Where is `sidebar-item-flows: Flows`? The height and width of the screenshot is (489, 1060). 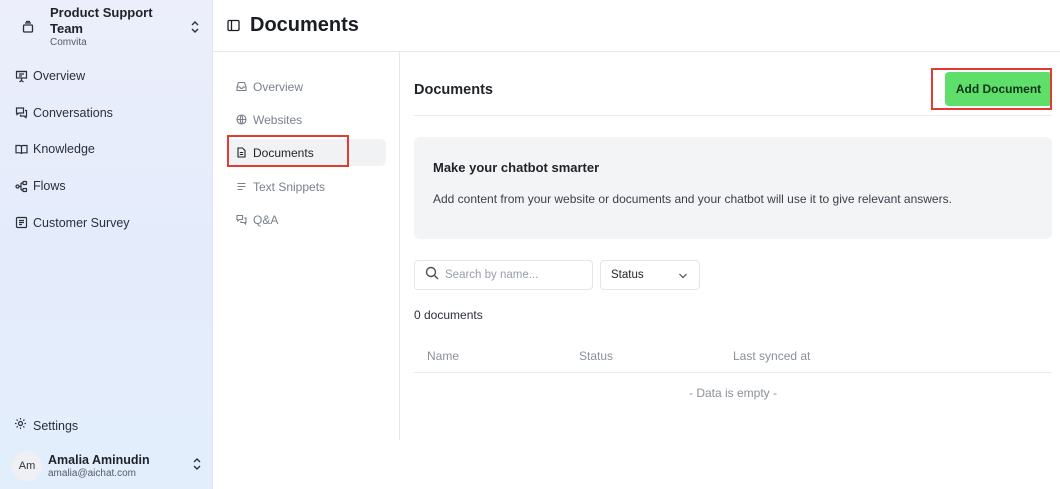 sidebar-item-flows: Flows is located at coordinates (106, 186).